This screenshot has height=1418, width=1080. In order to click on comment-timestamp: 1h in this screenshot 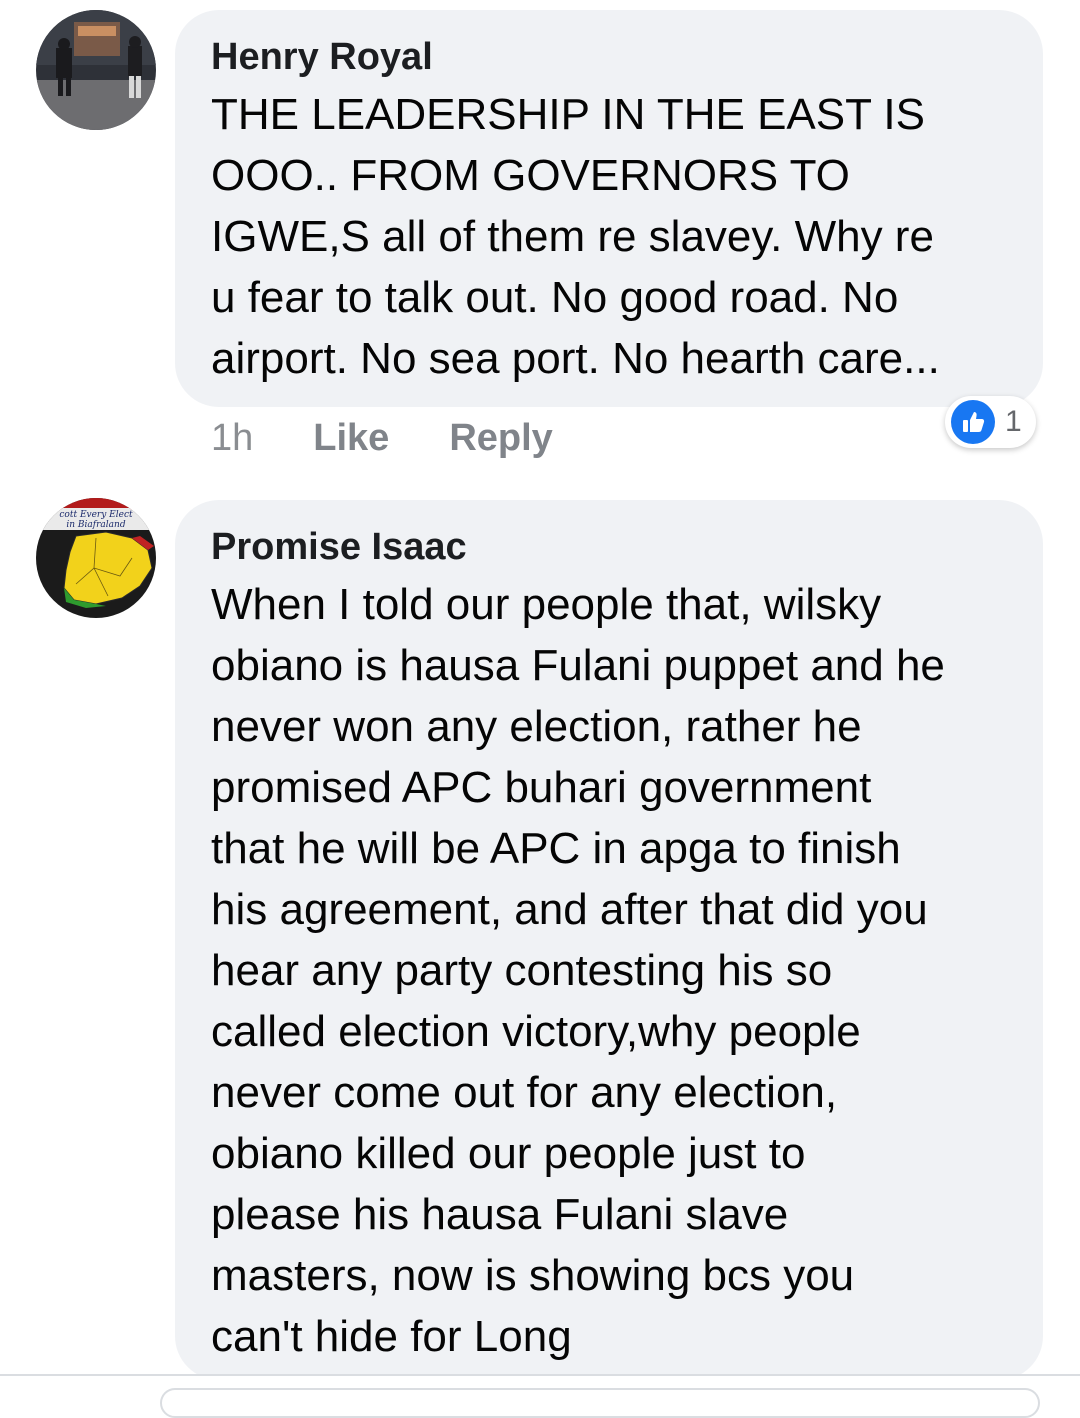, I will do `click(232, 438)`.